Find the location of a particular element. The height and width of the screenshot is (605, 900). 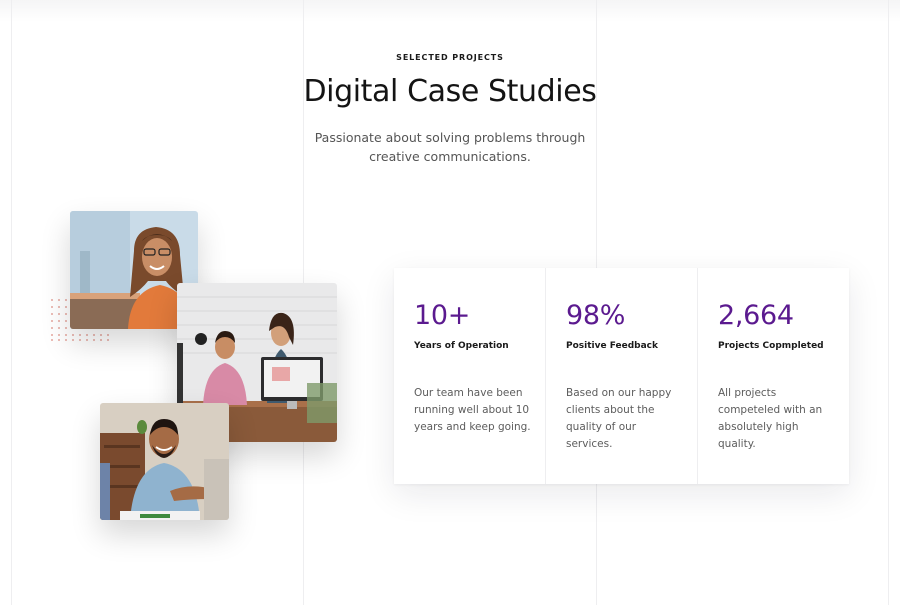

stat-label: Years of Operation is located at coordinates (461, 346).